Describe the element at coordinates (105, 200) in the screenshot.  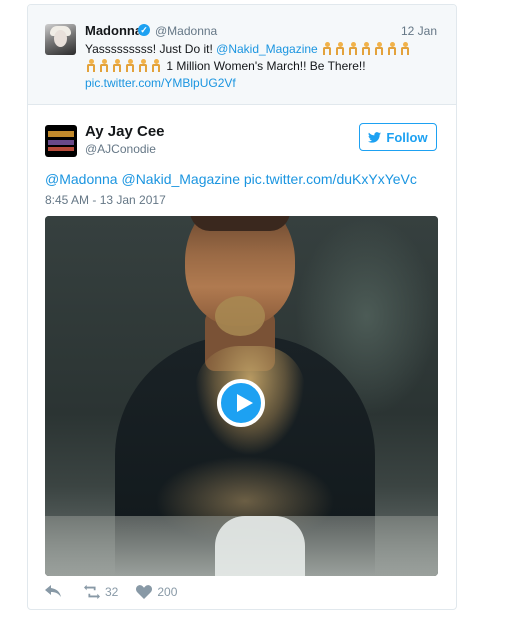
I see `tweet-timestamp: 8:45 AM - 13 Jan 2017` at that location.